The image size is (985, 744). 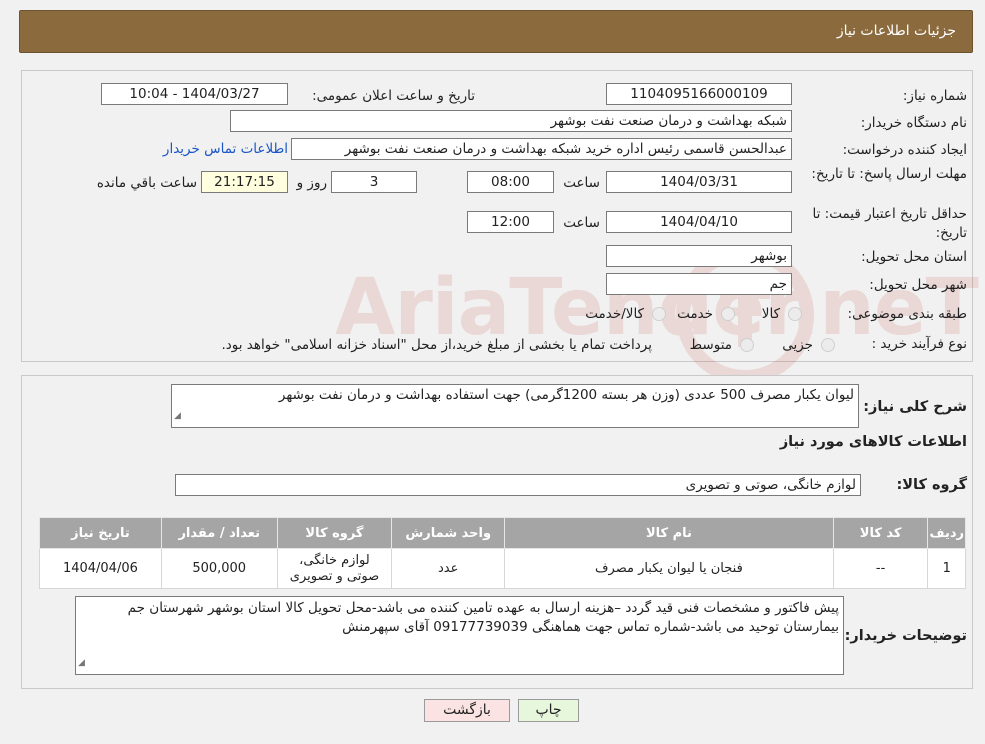 What do you see at coordinates (225, 149) in the screenshot?
I see `buyer-contact-link: اطلاعات تماس خریدار` at bounding box center [225, 149].